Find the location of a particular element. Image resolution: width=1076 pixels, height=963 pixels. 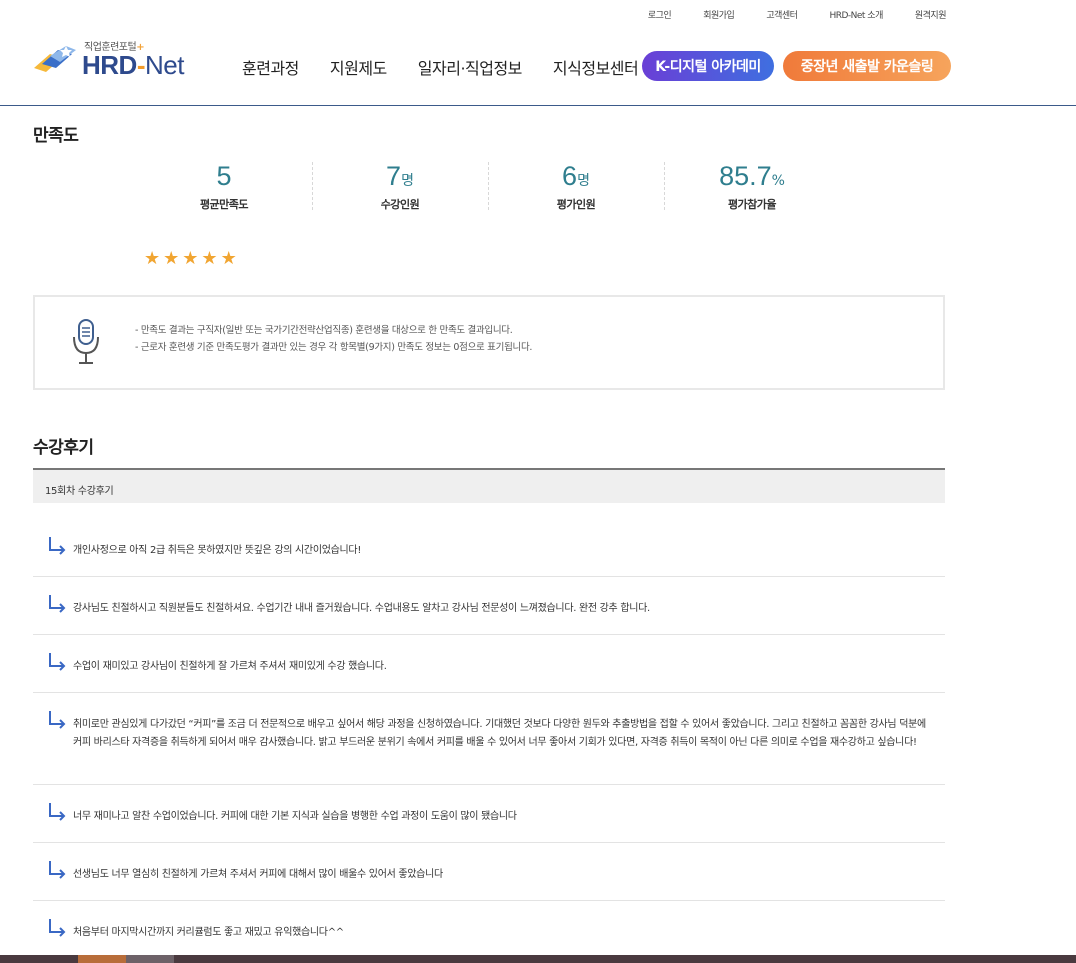

stat-value: 85.7 is located at coordinates (745, 176).